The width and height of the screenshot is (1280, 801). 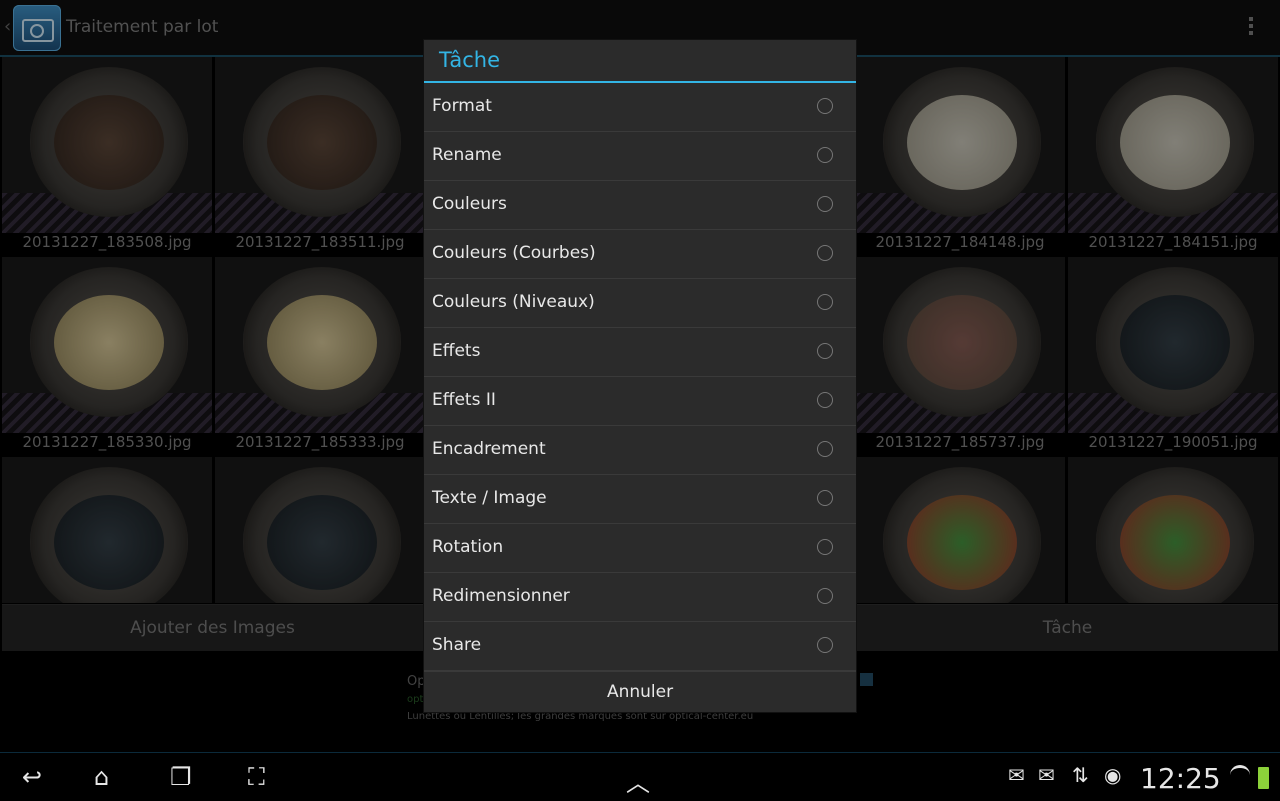 I want to click on notification-icon: ◉, so click(x=1112, y=775).